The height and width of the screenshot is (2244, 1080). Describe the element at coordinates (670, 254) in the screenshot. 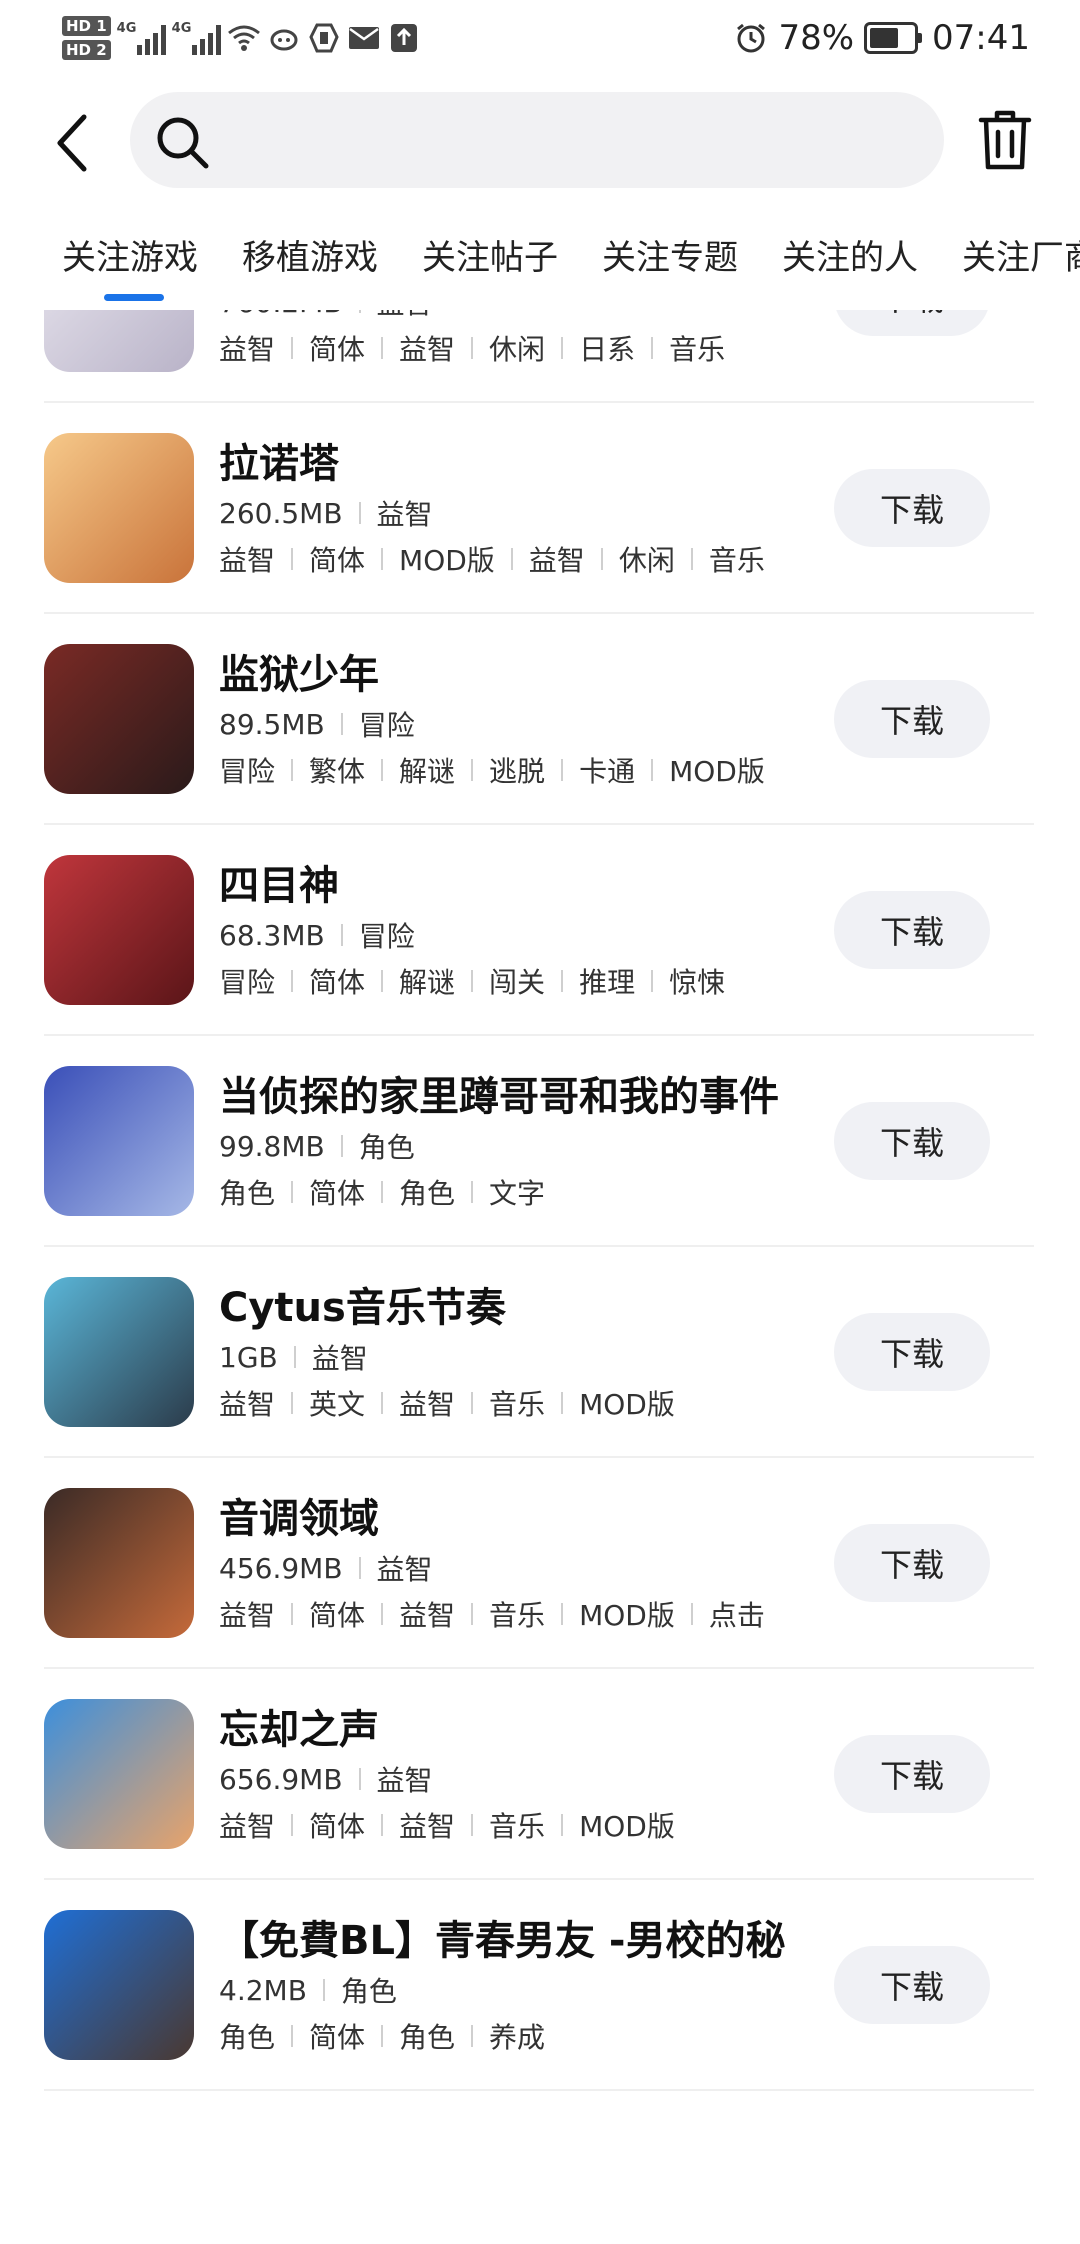

I see `tab-followed-topics: 关注专题` at that location.